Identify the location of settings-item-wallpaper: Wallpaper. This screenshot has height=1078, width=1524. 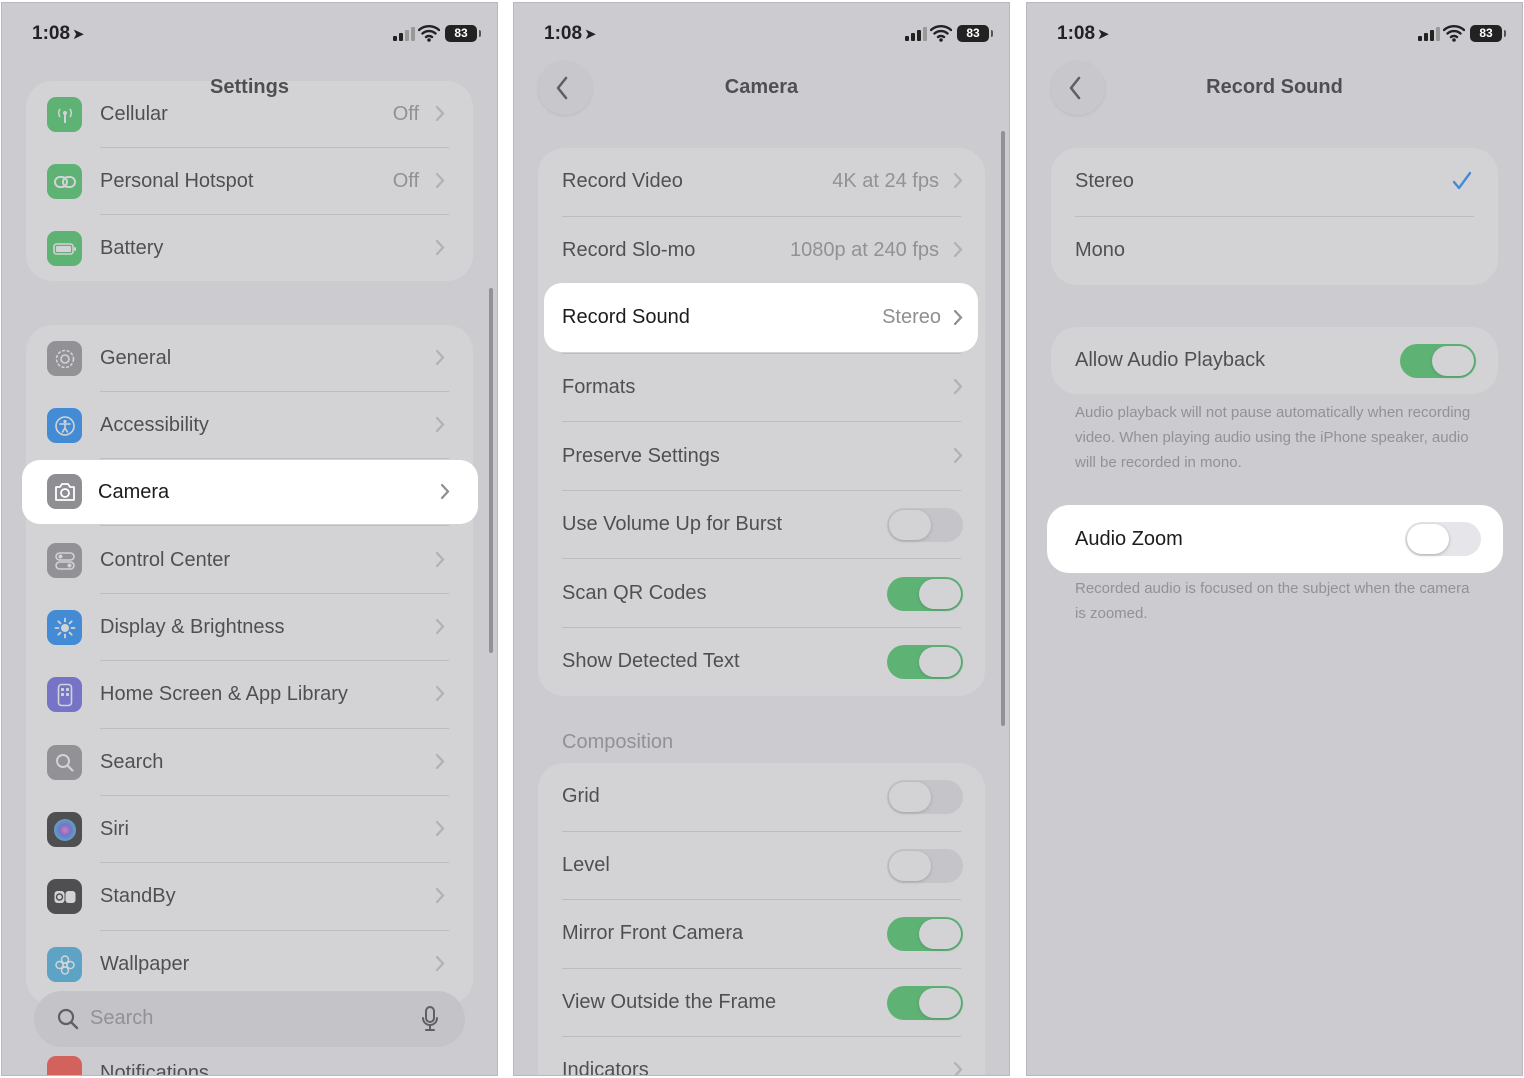
(249, 964).